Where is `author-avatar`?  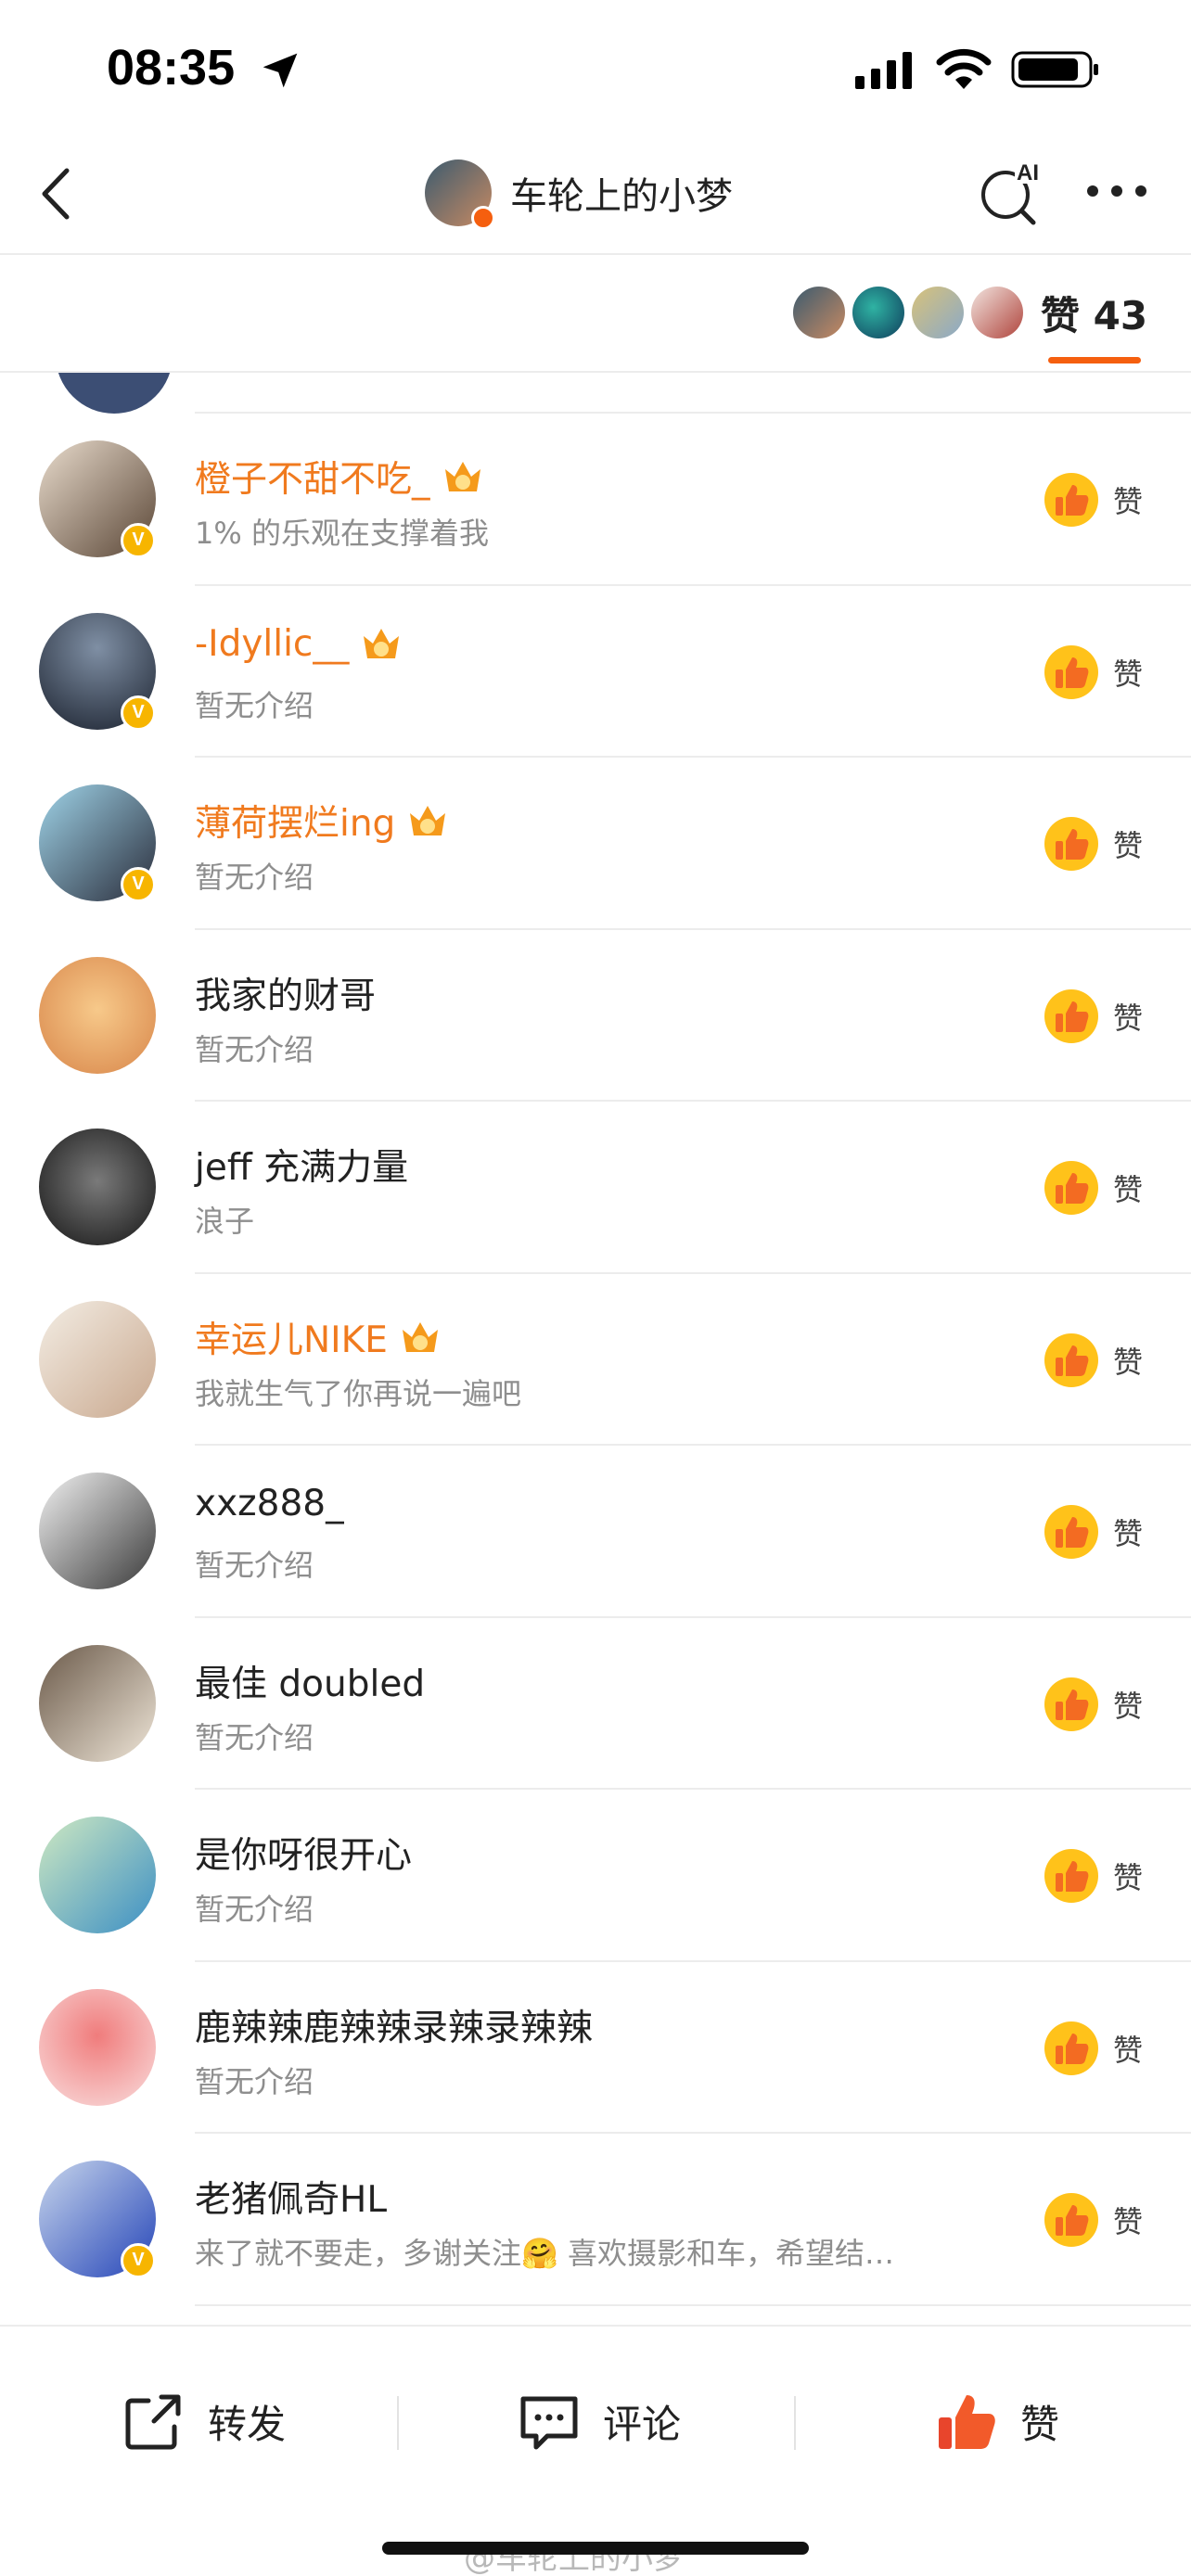 author-avatar is located at coordinates (460, 194).